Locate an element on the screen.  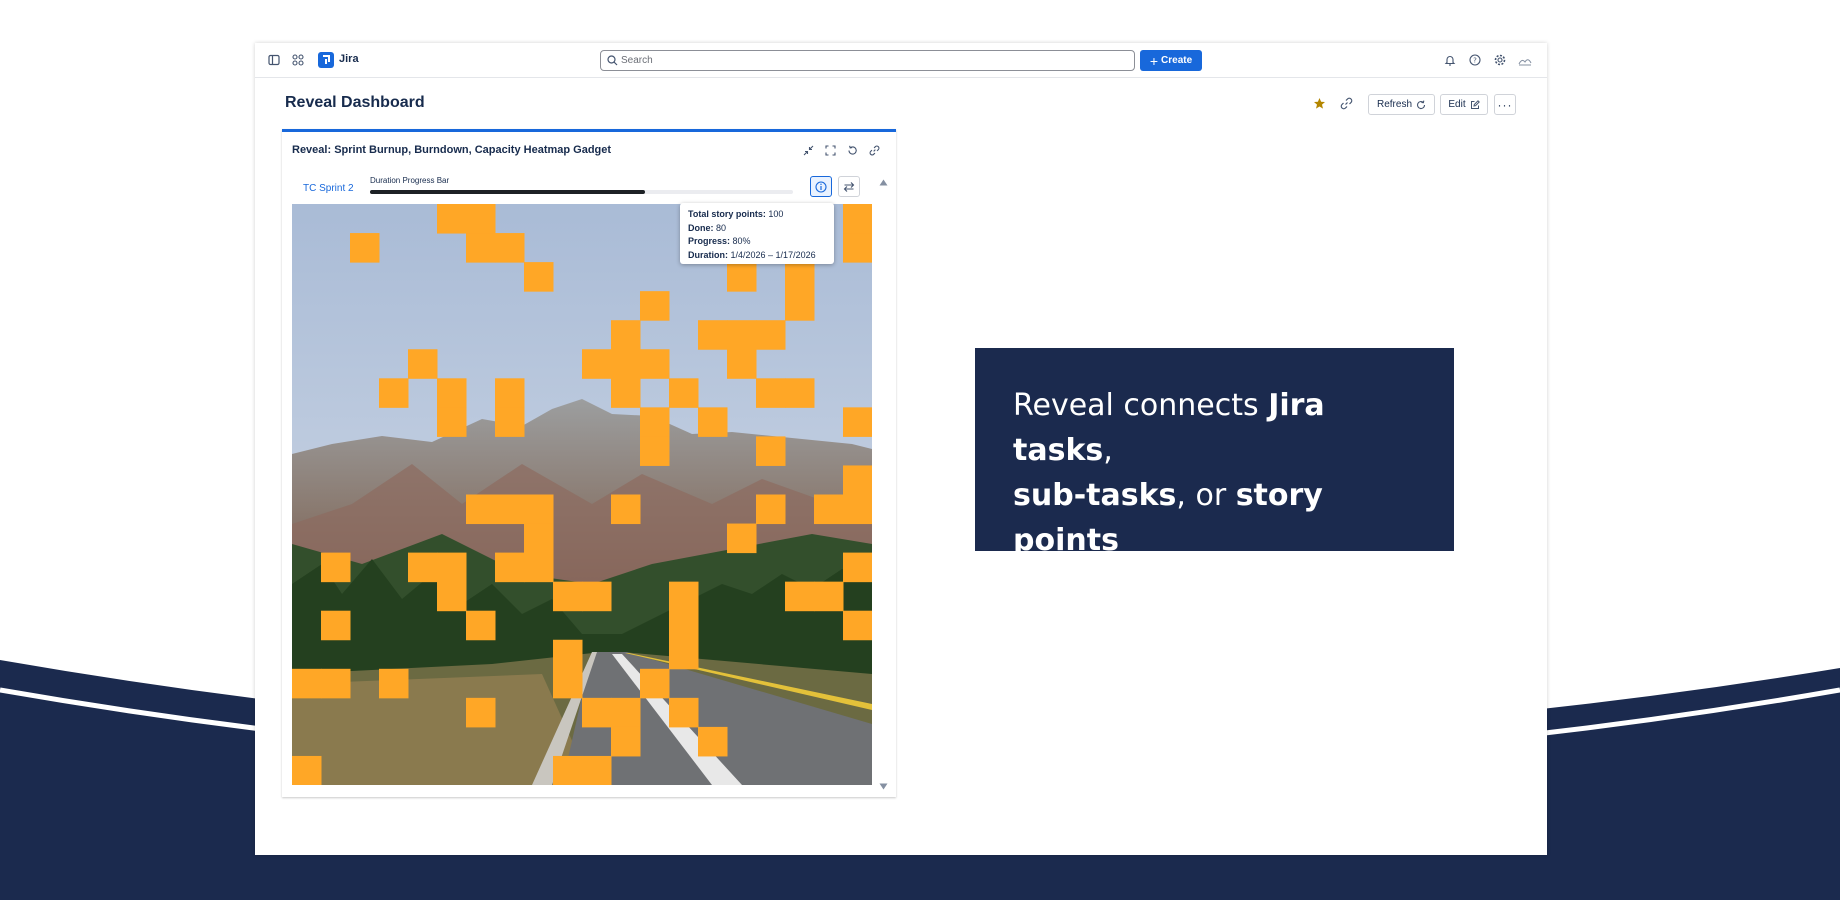
star-icon is located at coordinates (1319, 106).